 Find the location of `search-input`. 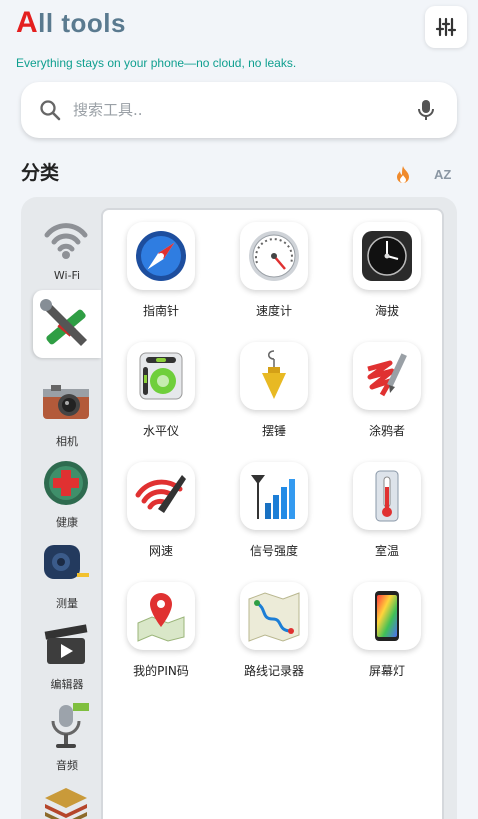

search-input is located at coordinates (233, 110).